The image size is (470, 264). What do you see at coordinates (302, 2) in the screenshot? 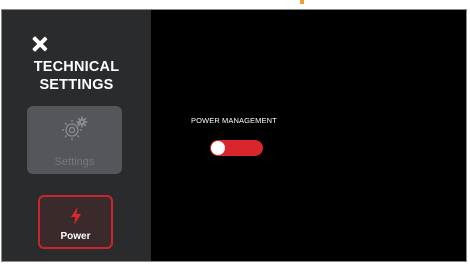
I see `top-edge-marker` at bounding box center [302, 2].